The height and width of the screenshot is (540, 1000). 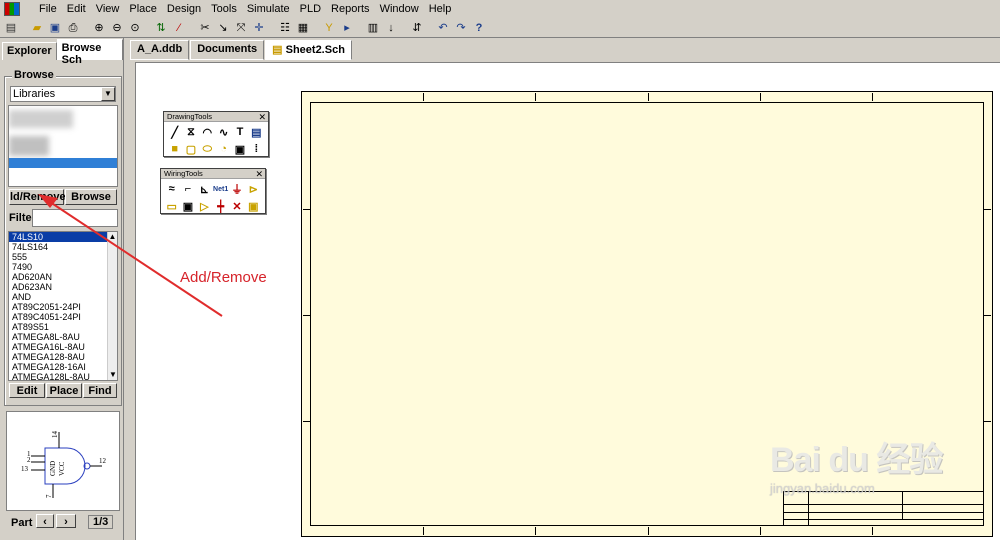 I want to click on blurred-library-entry, so click(x=29, y=146).